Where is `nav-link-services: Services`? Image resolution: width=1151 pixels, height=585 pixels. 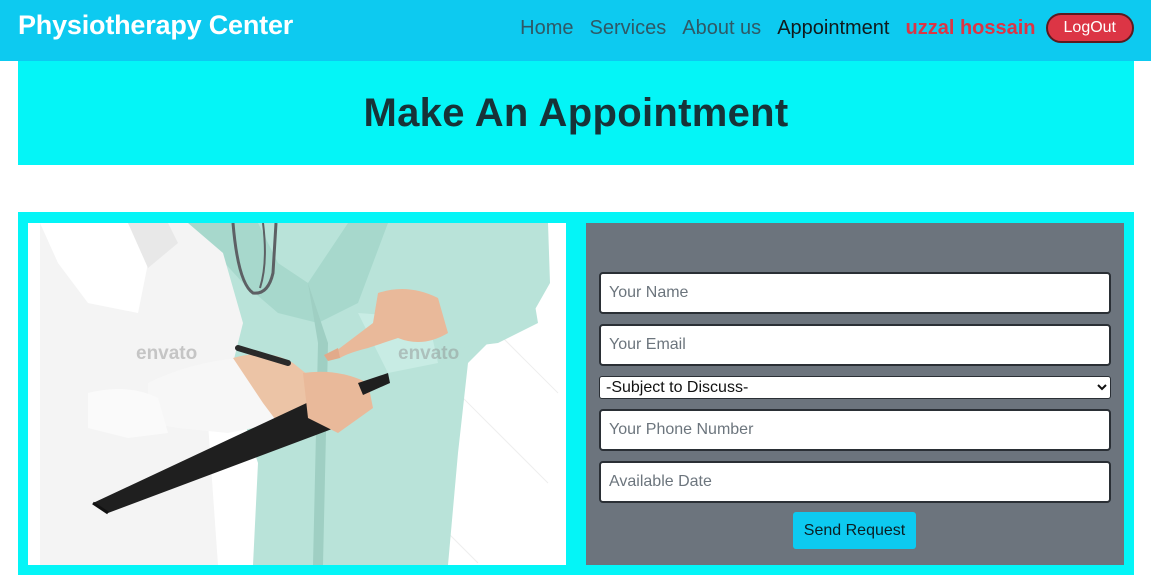 nav-link-services: Services is located at coordinates (628, 28).